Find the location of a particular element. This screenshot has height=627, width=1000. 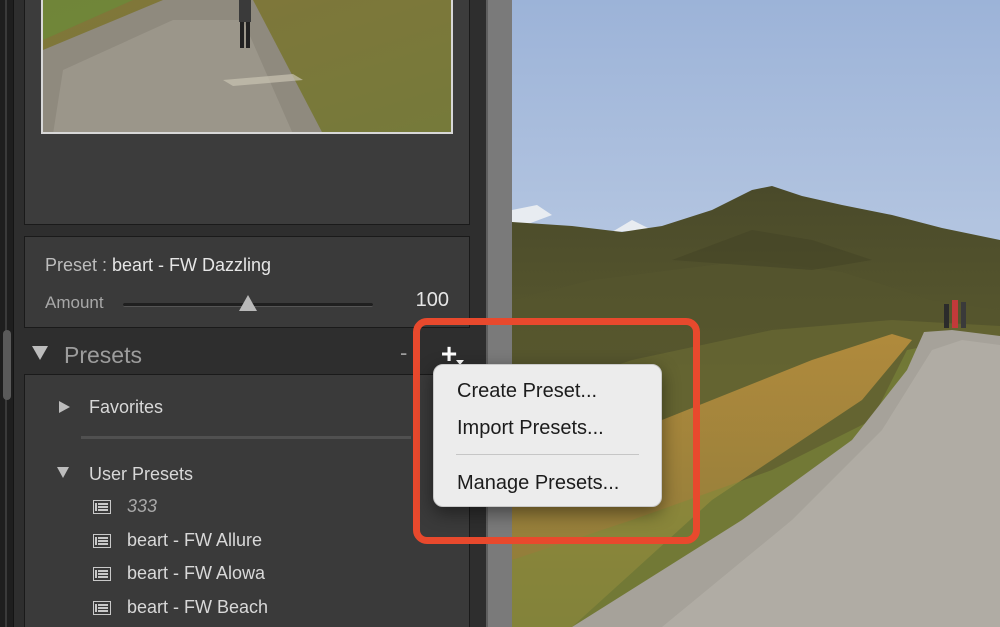

preset-item-label: beart - FW Allure is located at coordinates (195, 540).